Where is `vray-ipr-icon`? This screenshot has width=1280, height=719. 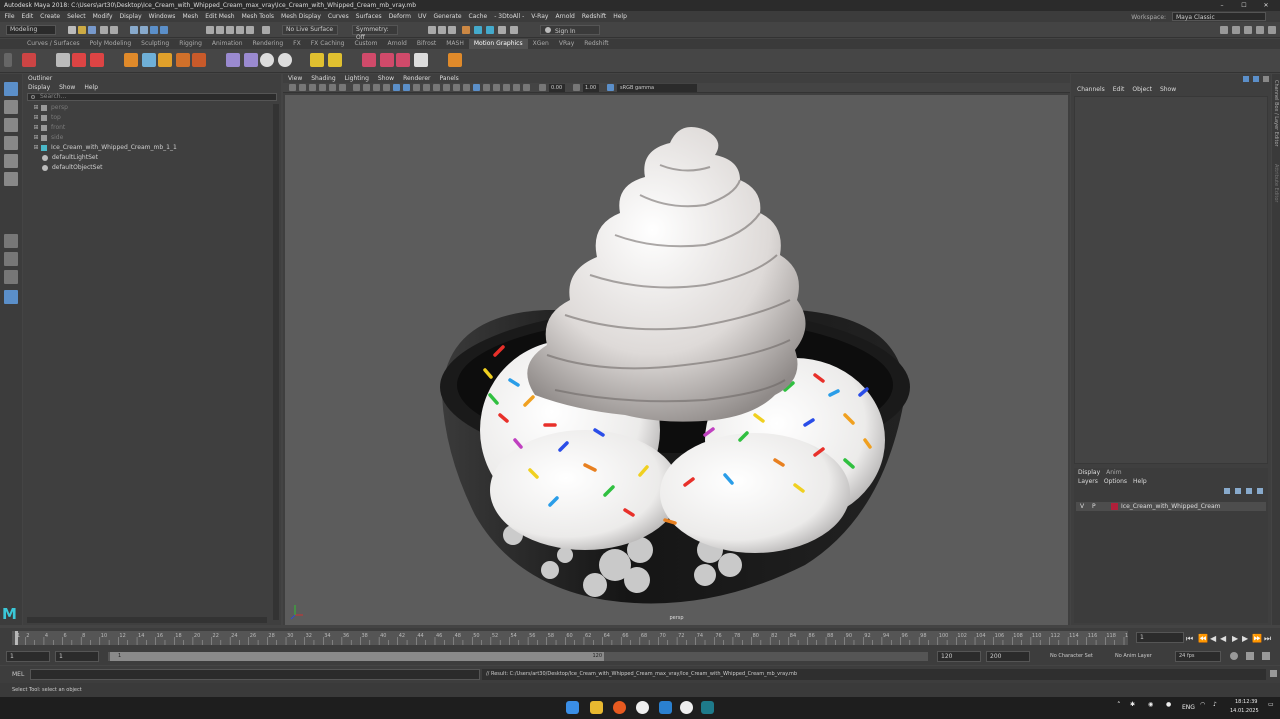
vray-ipr-icon is located at coordinates (490, 30).